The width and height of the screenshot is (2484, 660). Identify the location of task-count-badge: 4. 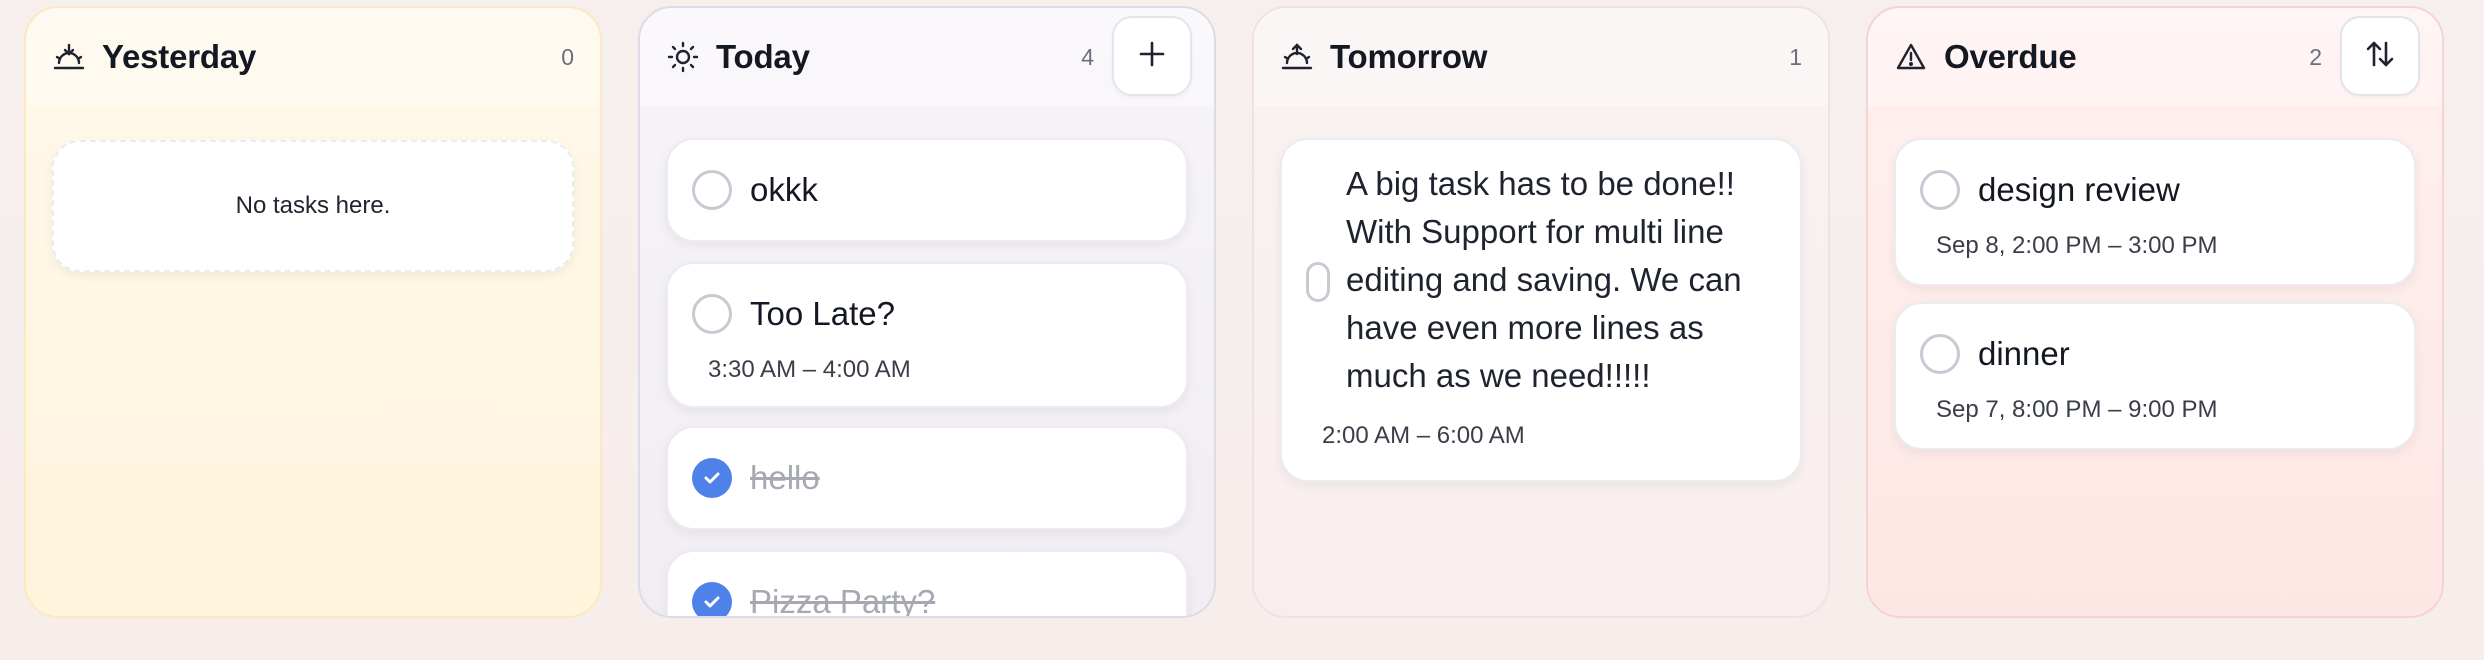
(1087, 57).